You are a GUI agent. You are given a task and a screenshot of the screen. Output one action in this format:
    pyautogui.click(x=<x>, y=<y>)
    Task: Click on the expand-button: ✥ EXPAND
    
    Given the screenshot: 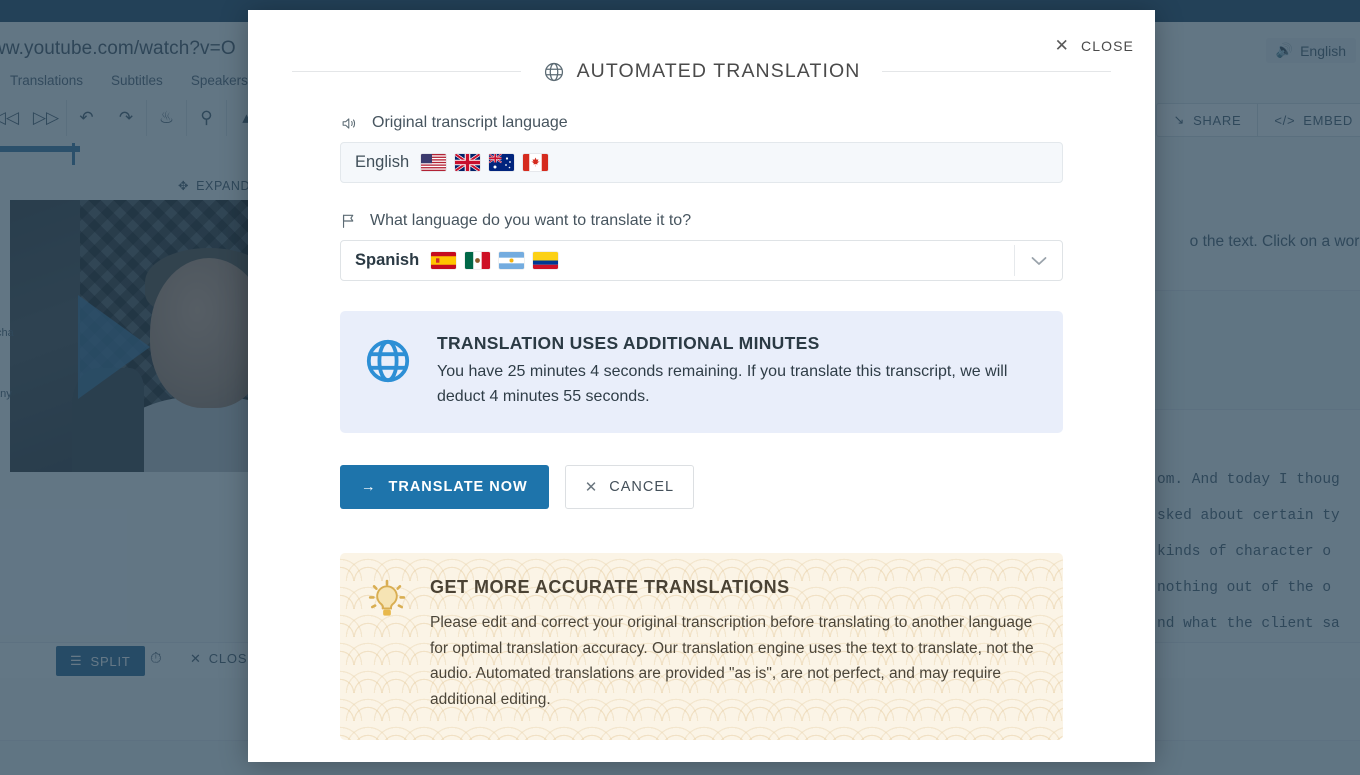 What is the action you would take?
    pyautogui.click(x=214, y=186)
    